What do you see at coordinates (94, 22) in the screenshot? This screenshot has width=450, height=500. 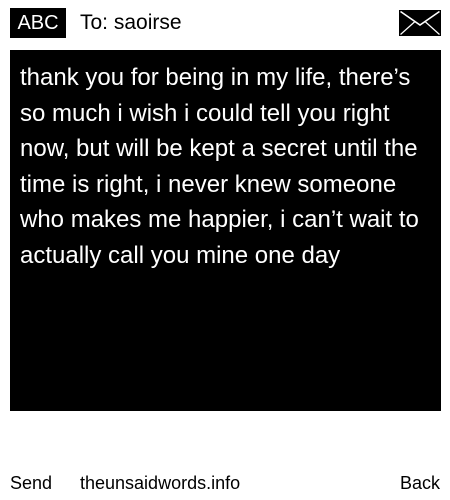 I see `to-label: To:` at bounding box center [94, 22].